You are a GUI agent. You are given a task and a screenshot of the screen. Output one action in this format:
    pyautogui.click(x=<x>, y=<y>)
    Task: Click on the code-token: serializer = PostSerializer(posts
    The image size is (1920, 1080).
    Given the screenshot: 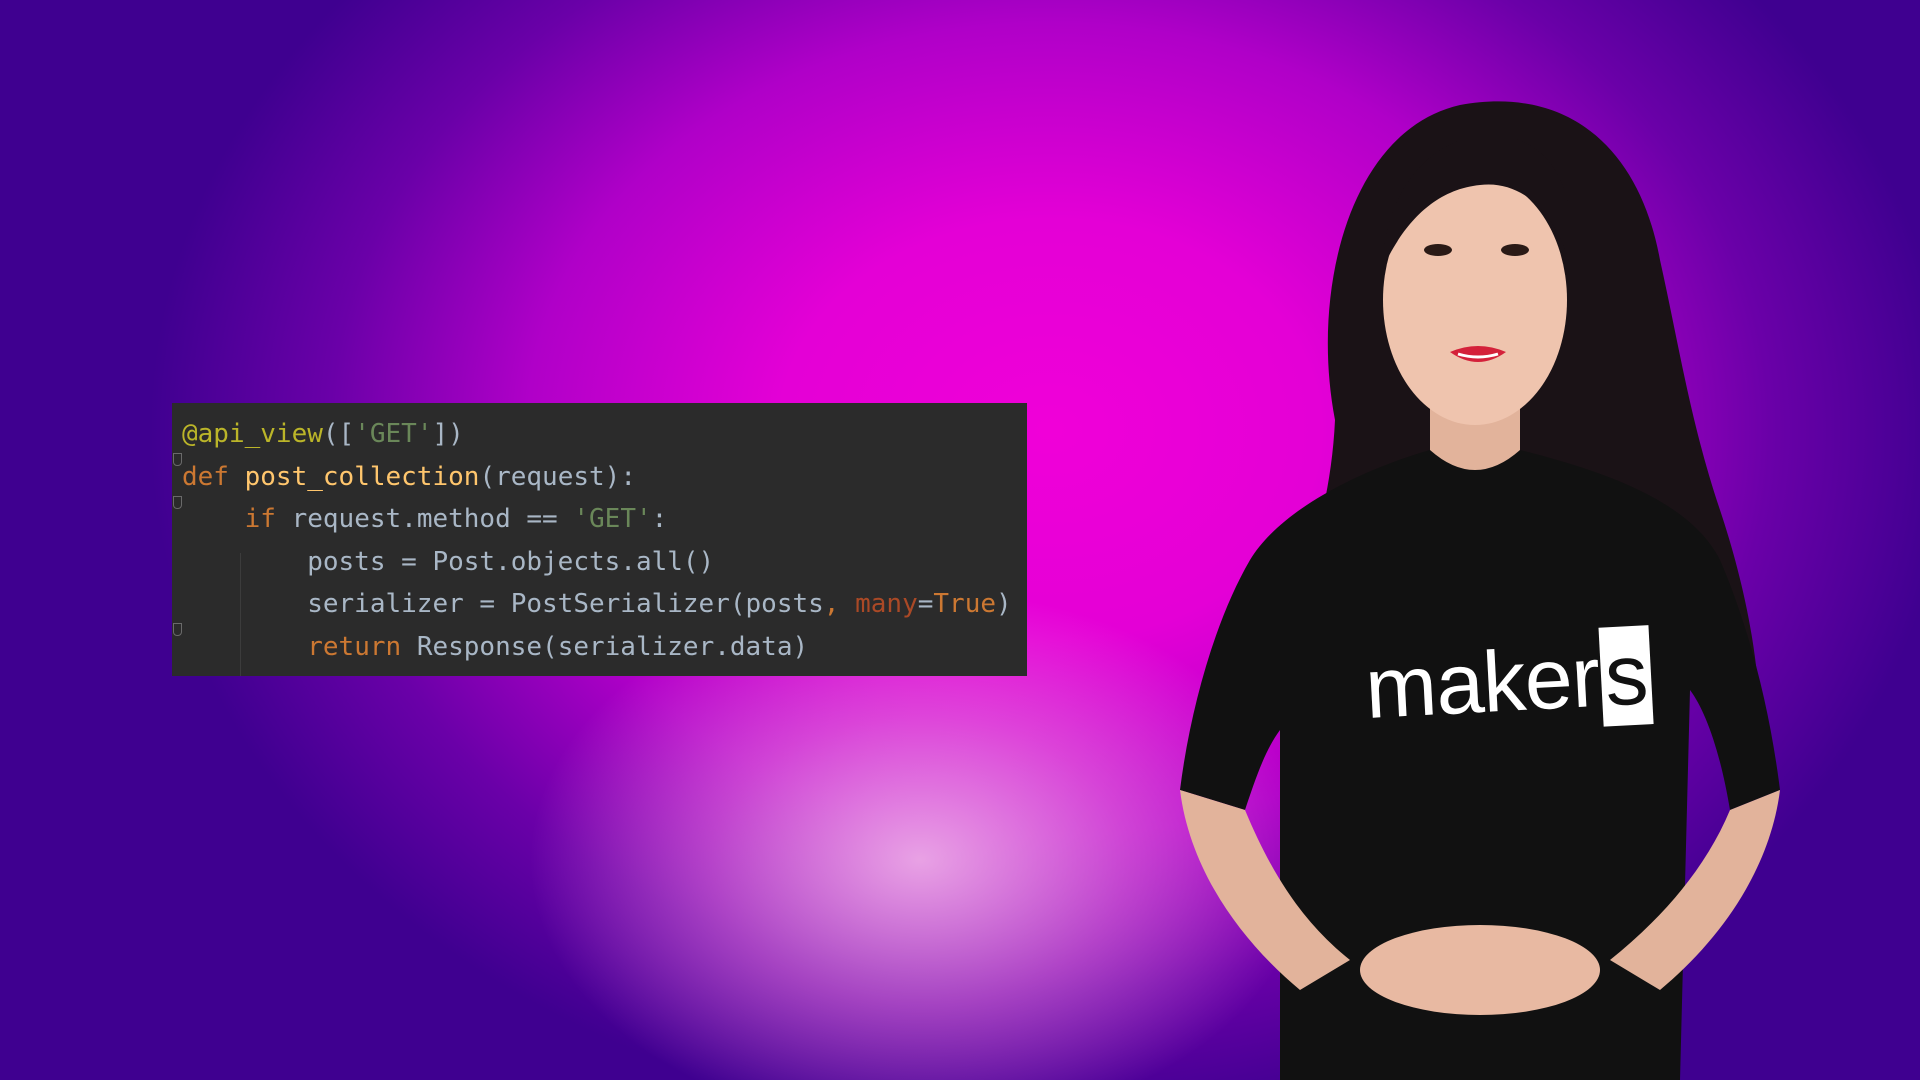 What is the action you would take?
    pyautogui.click(x=503, y=604)
    